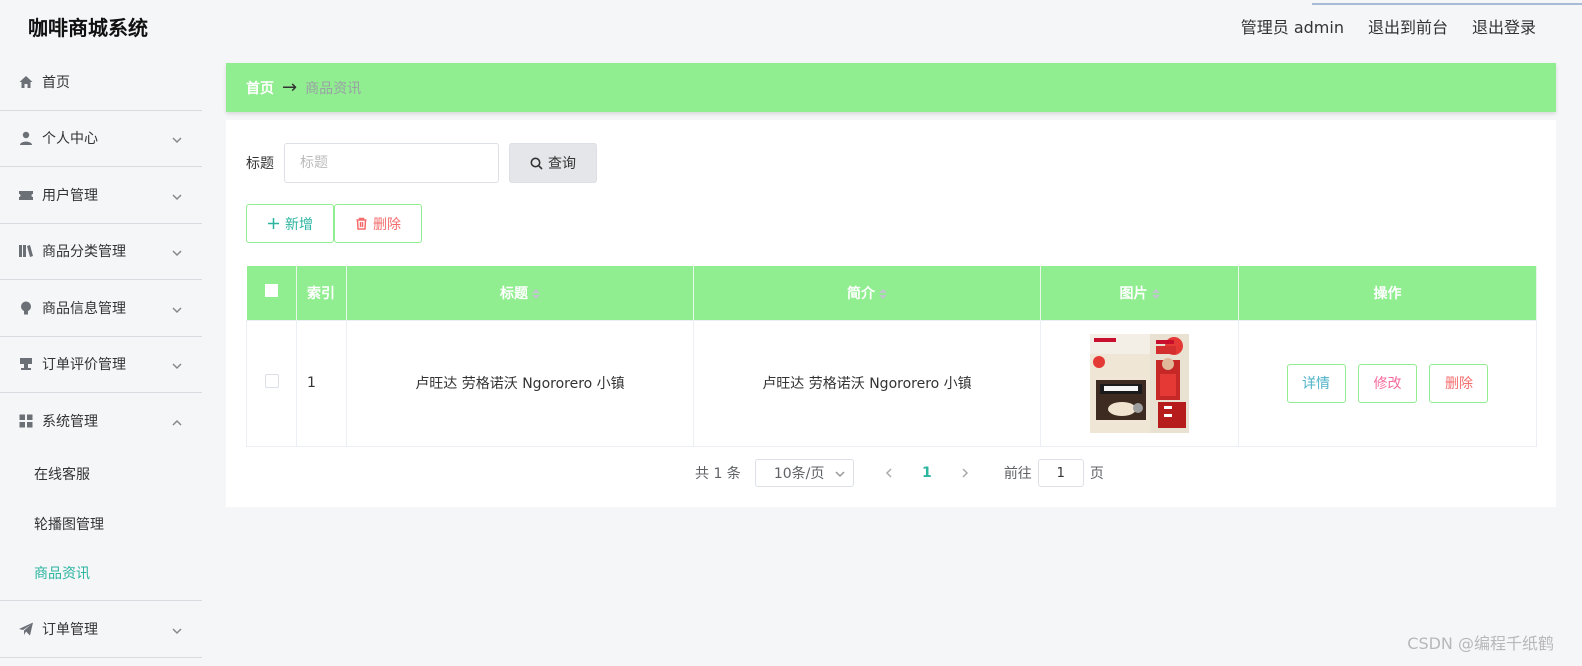  What do you see at coordinates (1447, 2) in the screenshot?
I see `top-decoration` at bounding box center [1447, 2].